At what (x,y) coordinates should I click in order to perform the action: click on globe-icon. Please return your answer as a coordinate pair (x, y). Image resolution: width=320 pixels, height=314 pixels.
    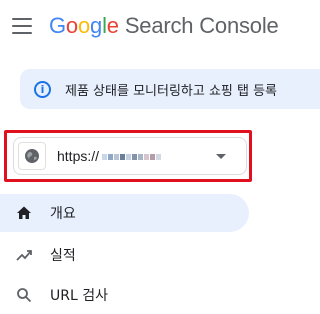
    Looking at the image, I should click on (32, 156).